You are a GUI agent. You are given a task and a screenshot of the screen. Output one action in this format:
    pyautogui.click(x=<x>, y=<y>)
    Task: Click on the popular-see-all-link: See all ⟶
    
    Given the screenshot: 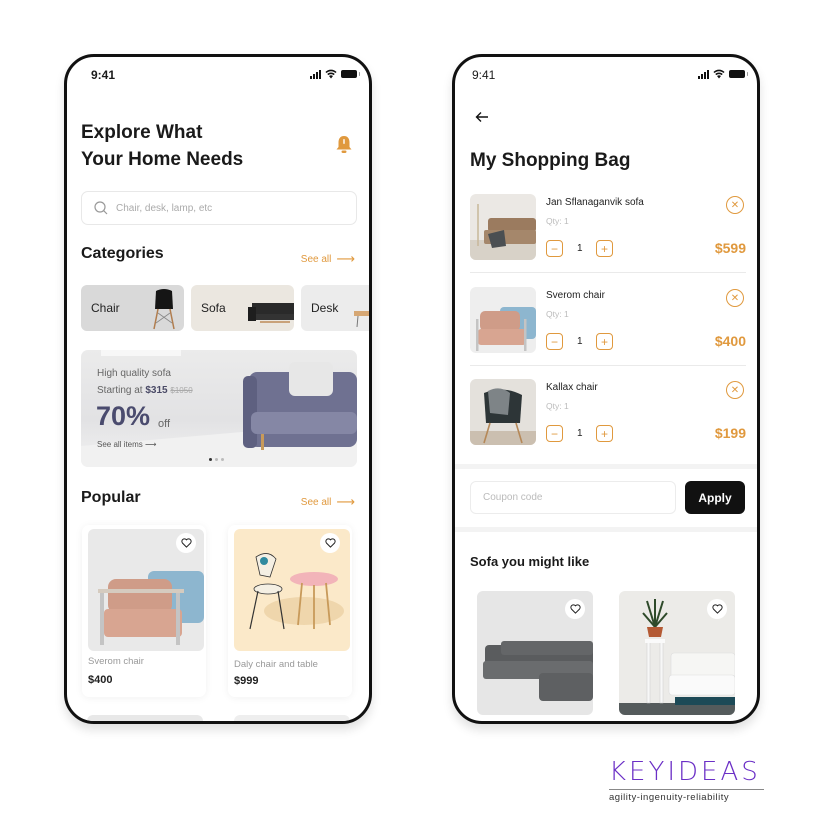 What is the action you would take?
    pyautogui.click(x=328, y=502)
    